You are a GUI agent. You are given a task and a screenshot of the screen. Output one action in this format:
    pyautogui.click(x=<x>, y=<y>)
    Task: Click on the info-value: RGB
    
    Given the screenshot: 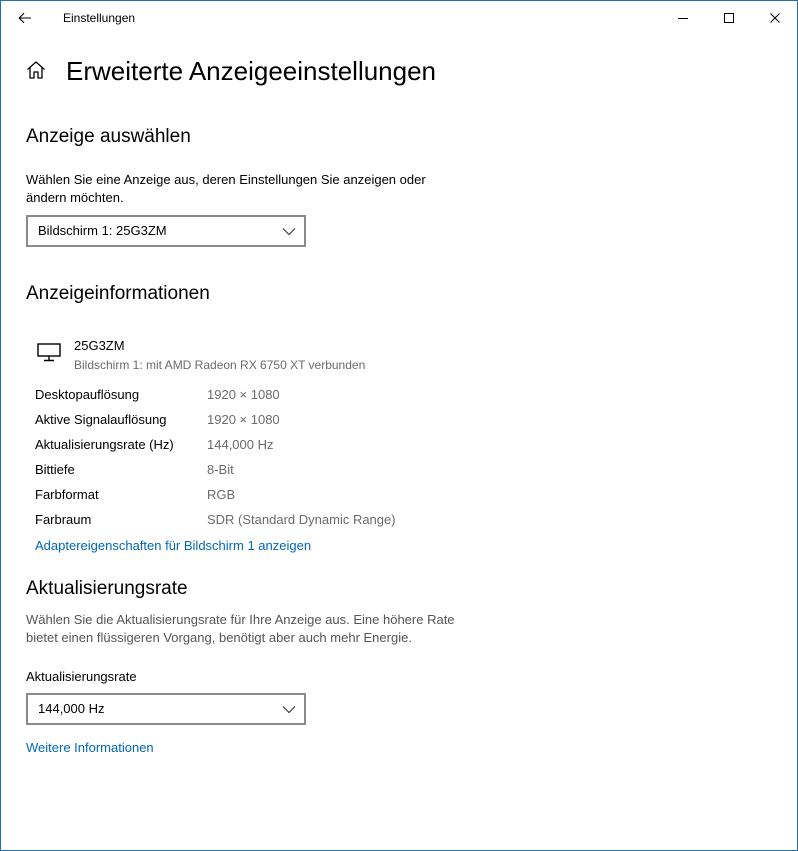 What is the action you would take?
    pyautogui.click(x=221, y=494)
    